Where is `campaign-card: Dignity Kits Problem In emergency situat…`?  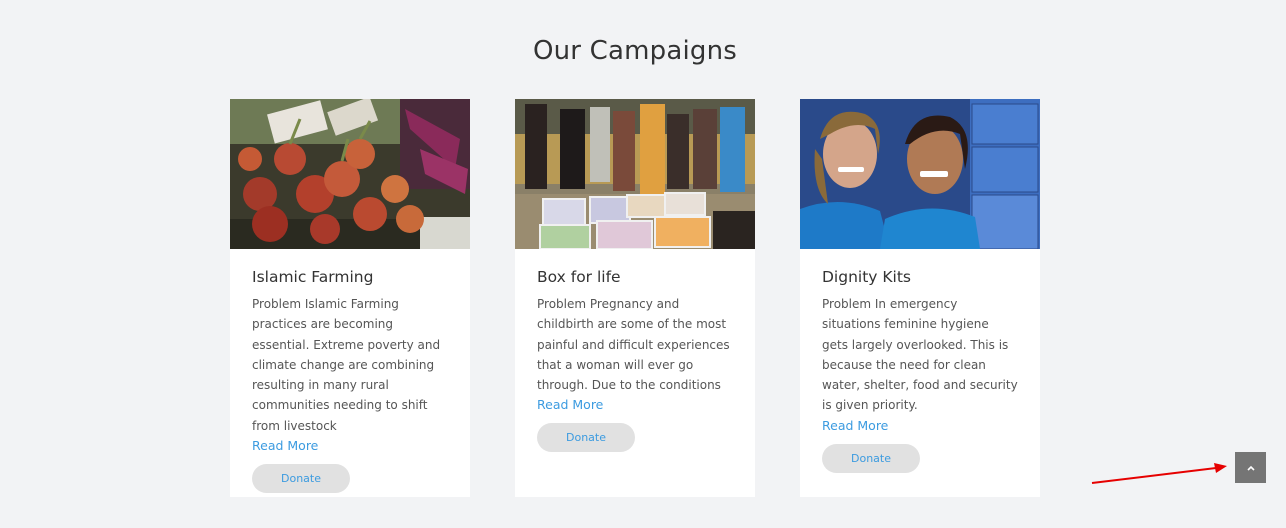
campaign-card: Dignity Kits Problem In emergency situat… is located at coordinates (920, 298).